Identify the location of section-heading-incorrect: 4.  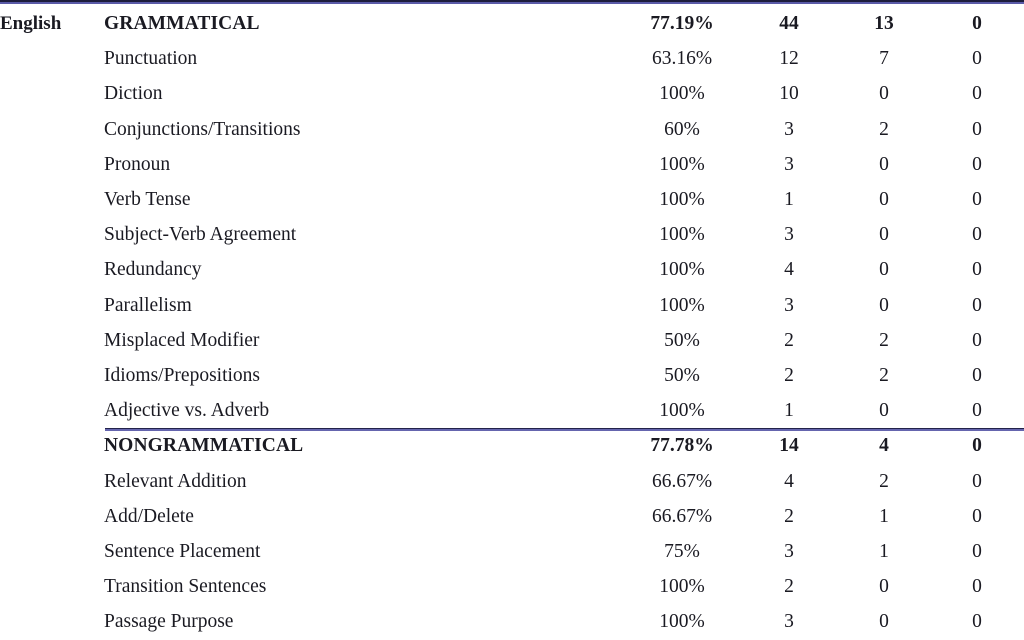
(884, 446).